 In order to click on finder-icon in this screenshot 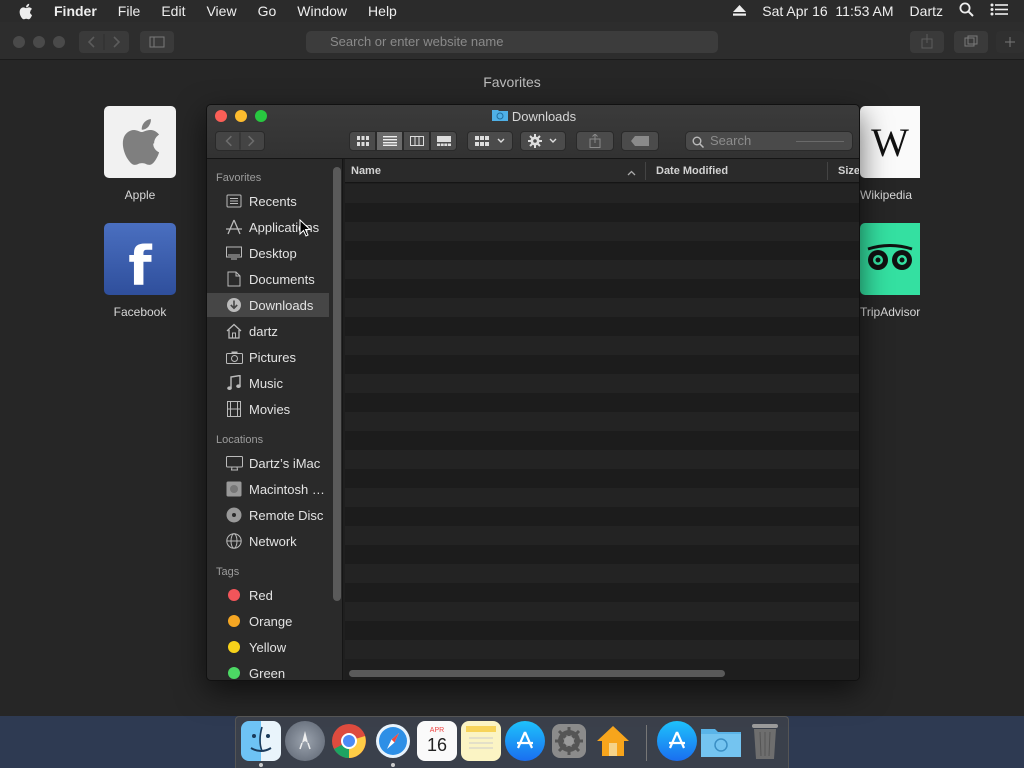, I will do `click(261, 741)`.